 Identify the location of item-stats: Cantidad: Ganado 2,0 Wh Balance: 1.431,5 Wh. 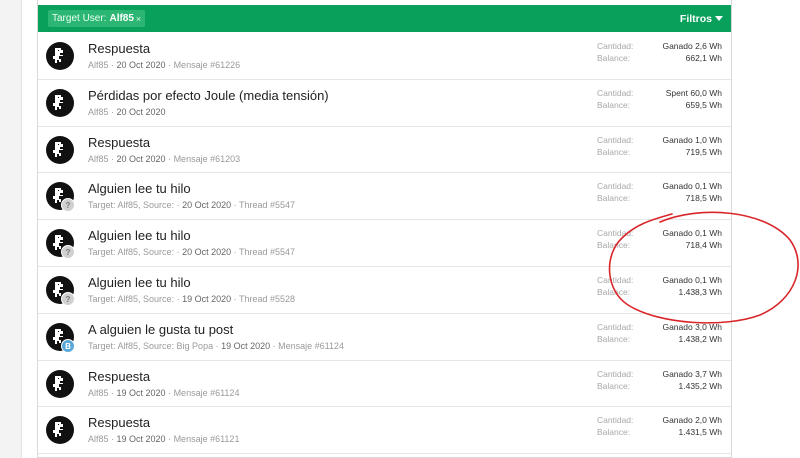
(659, 426).